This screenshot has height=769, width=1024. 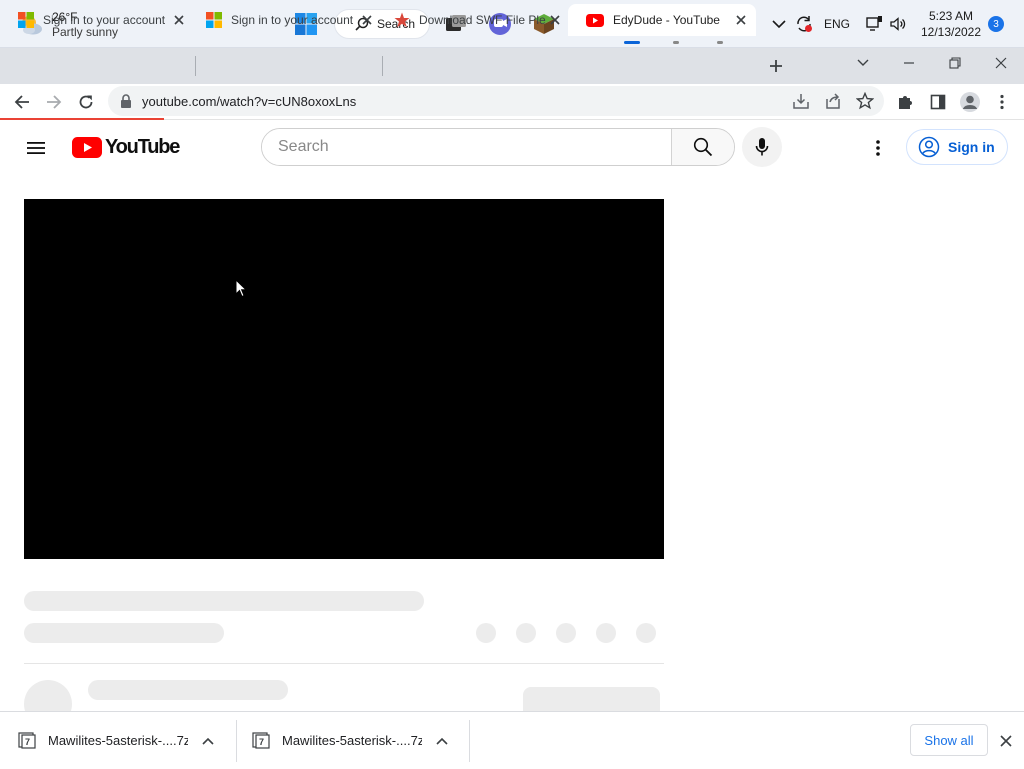 I want to click on restore-icon, so click(x=955, y=63).